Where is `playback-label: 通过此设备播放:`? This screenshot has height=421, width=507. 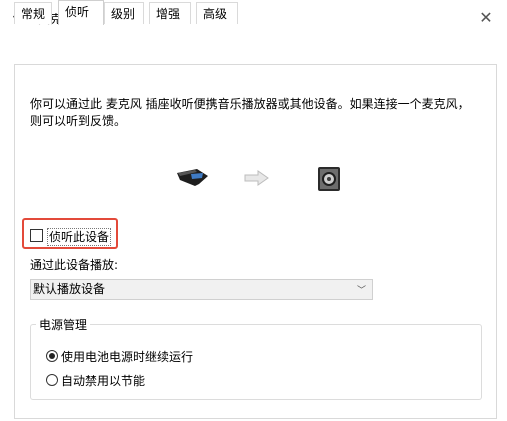 playback-label: 通过此设备播放: is located at coordinates (74, 265).